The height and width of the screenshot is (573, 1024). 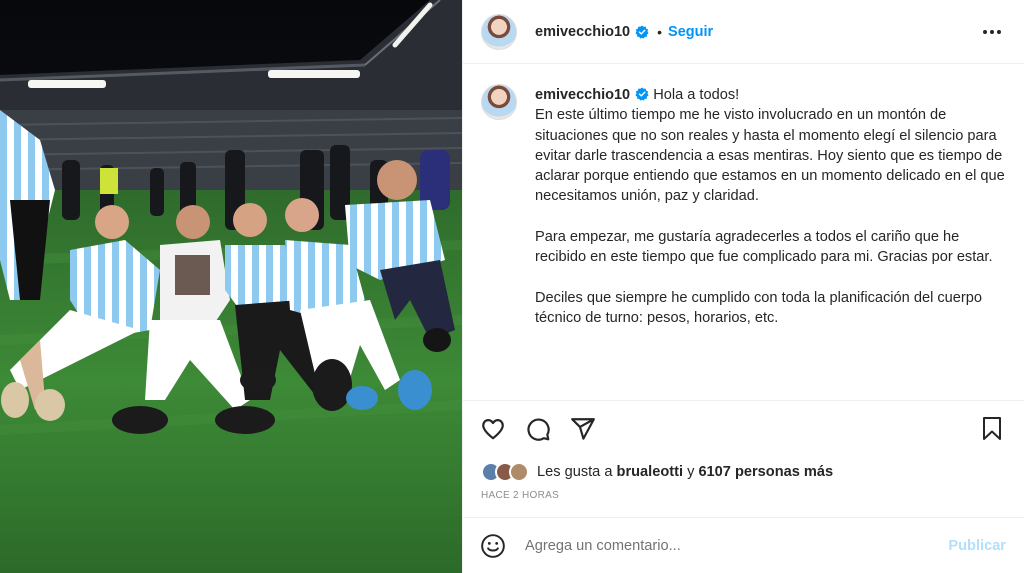 What do you see at coordinates (493, 546) in the screenshot?
I see `emoji-icon` at bounding box center [493, 546].